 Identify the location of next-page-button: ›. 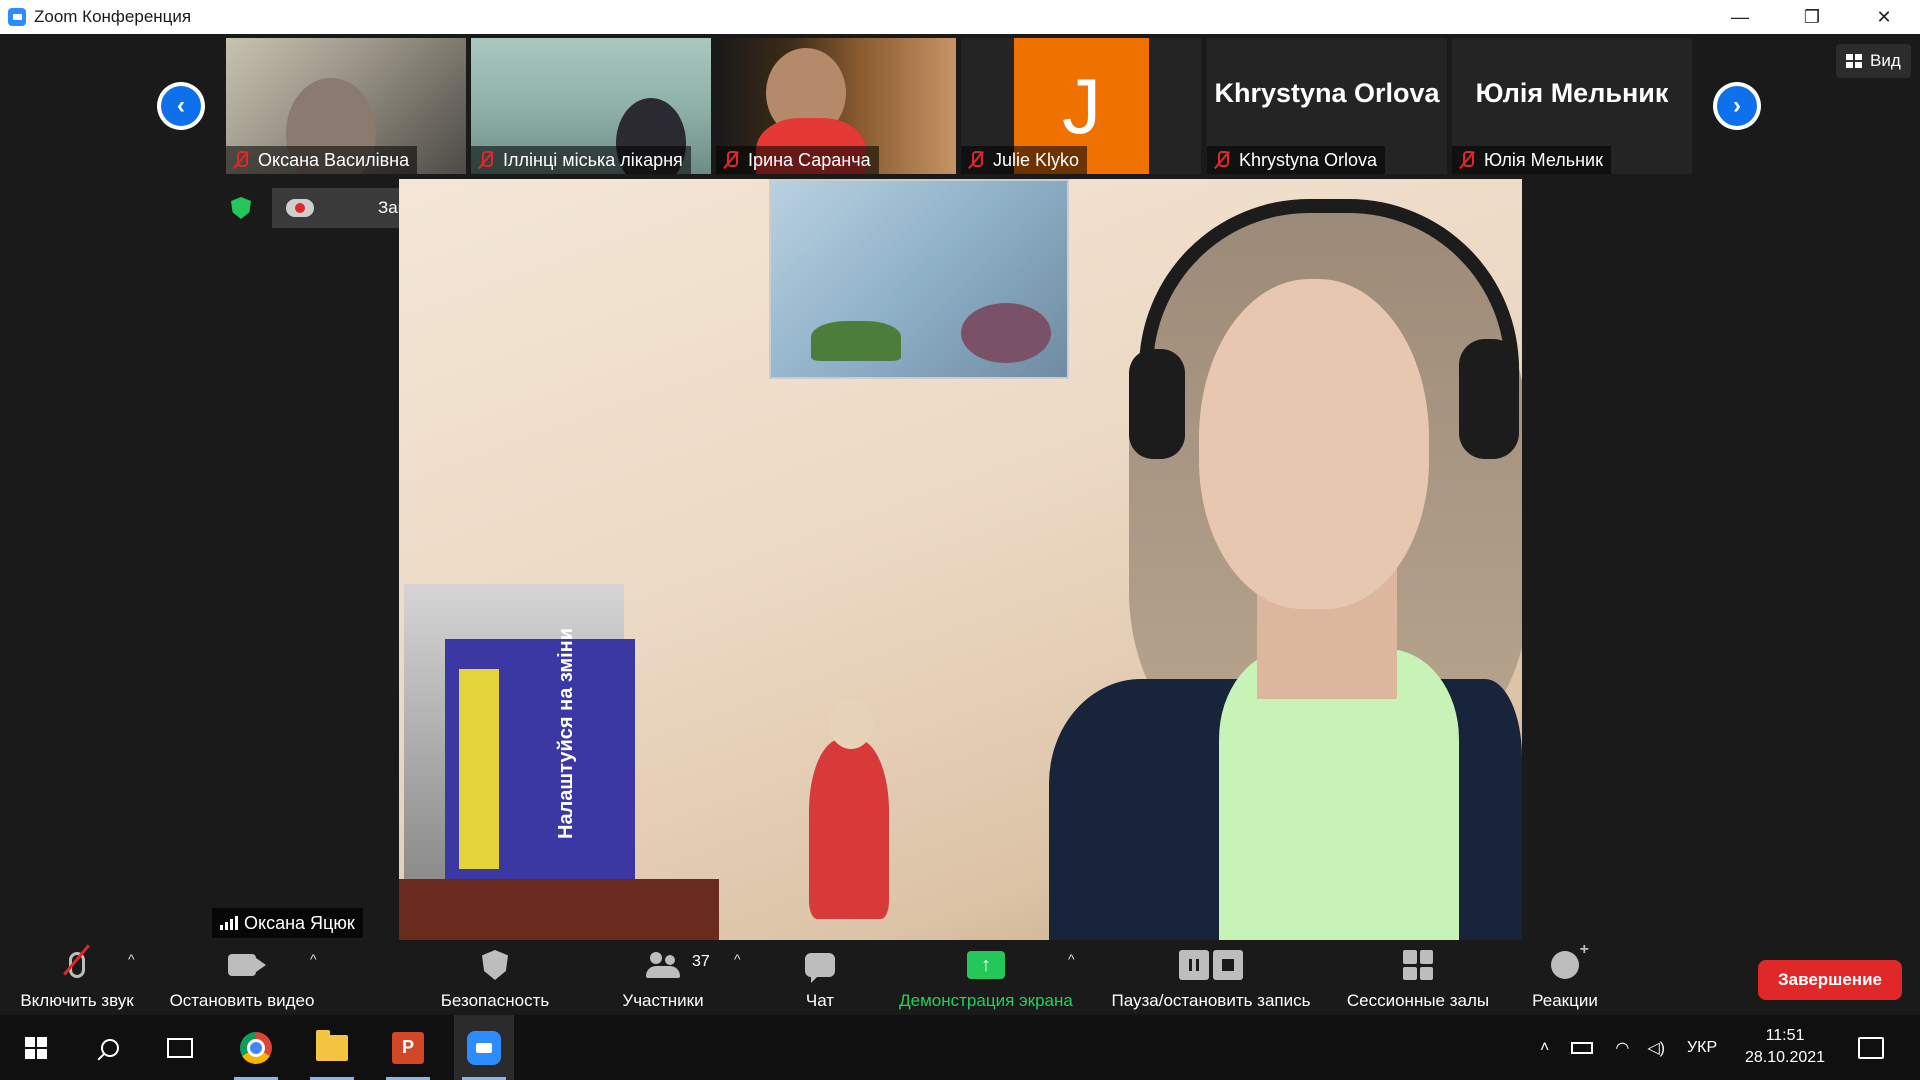
(1737, 106).